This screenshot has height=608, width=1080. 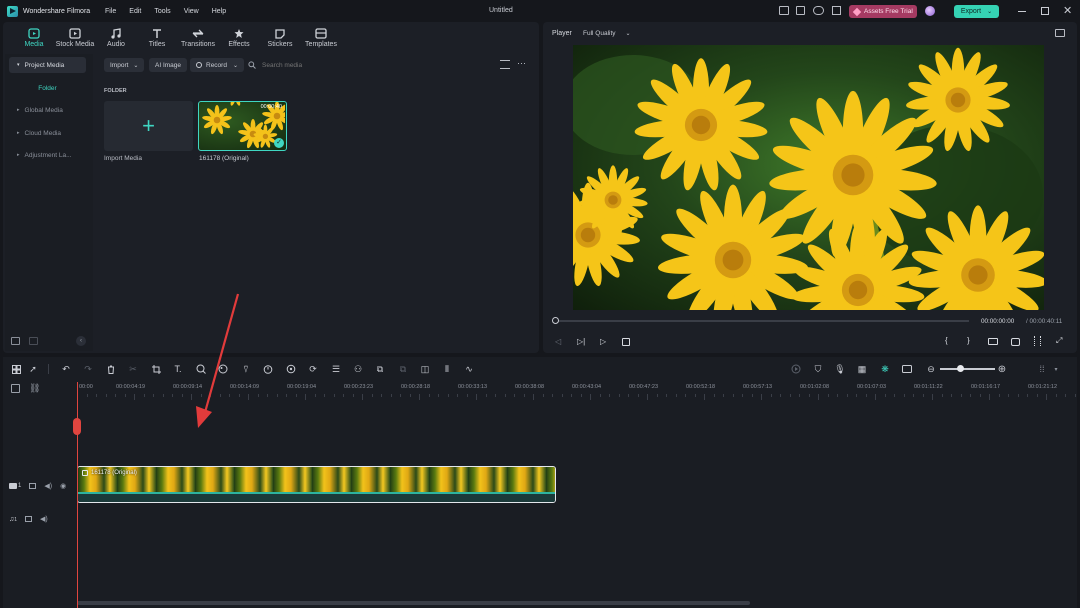 What do you see at coordinates (930, 11) in the screenshot?
I see `avatar` at bounding box center [930, 11].